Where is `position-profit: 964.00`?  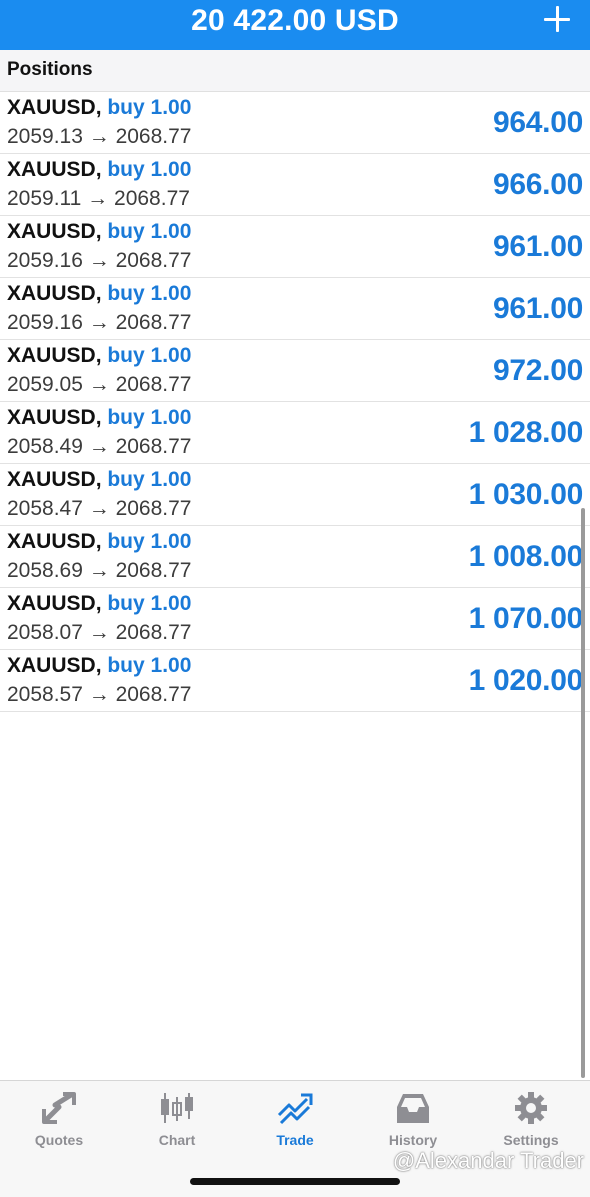
position-profit: 964.00 is located at coordinates (538, 122).